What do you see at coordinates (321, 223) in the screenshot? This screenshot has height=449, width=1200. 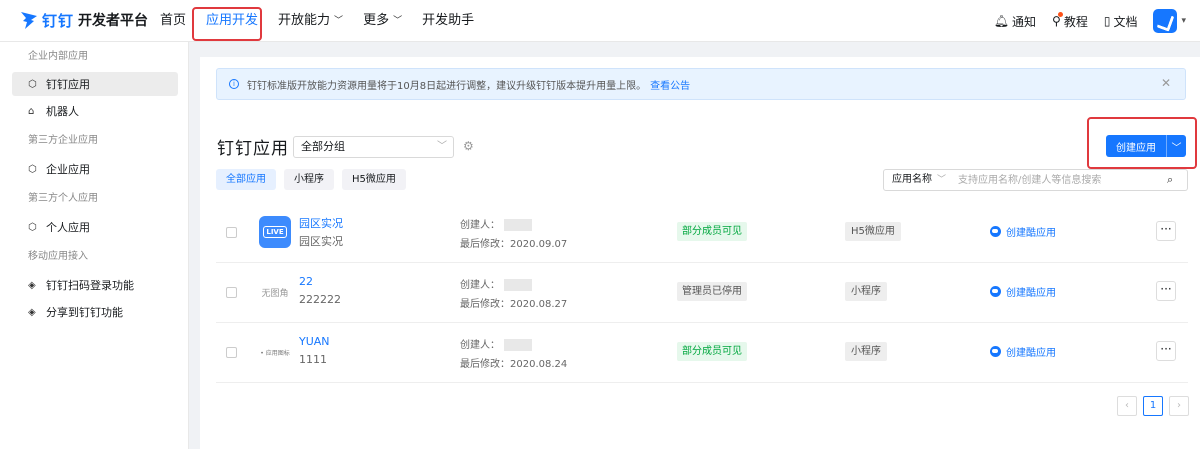 I see `app-name-link: 园区实况` at bounding box center [321, 223].